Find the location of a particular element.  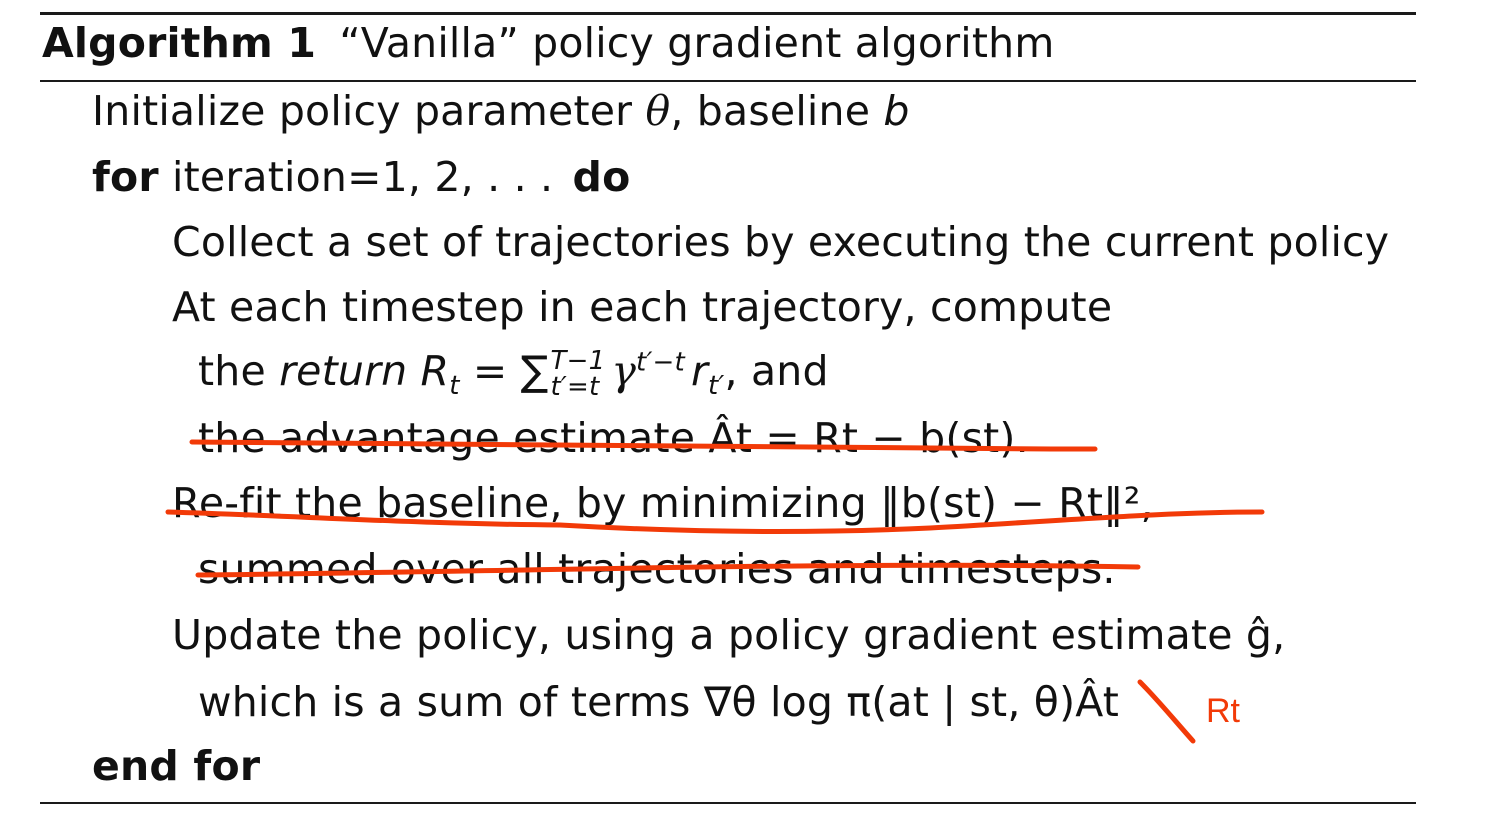

sum-upper: T−1 is located at coordinates (578, 361).